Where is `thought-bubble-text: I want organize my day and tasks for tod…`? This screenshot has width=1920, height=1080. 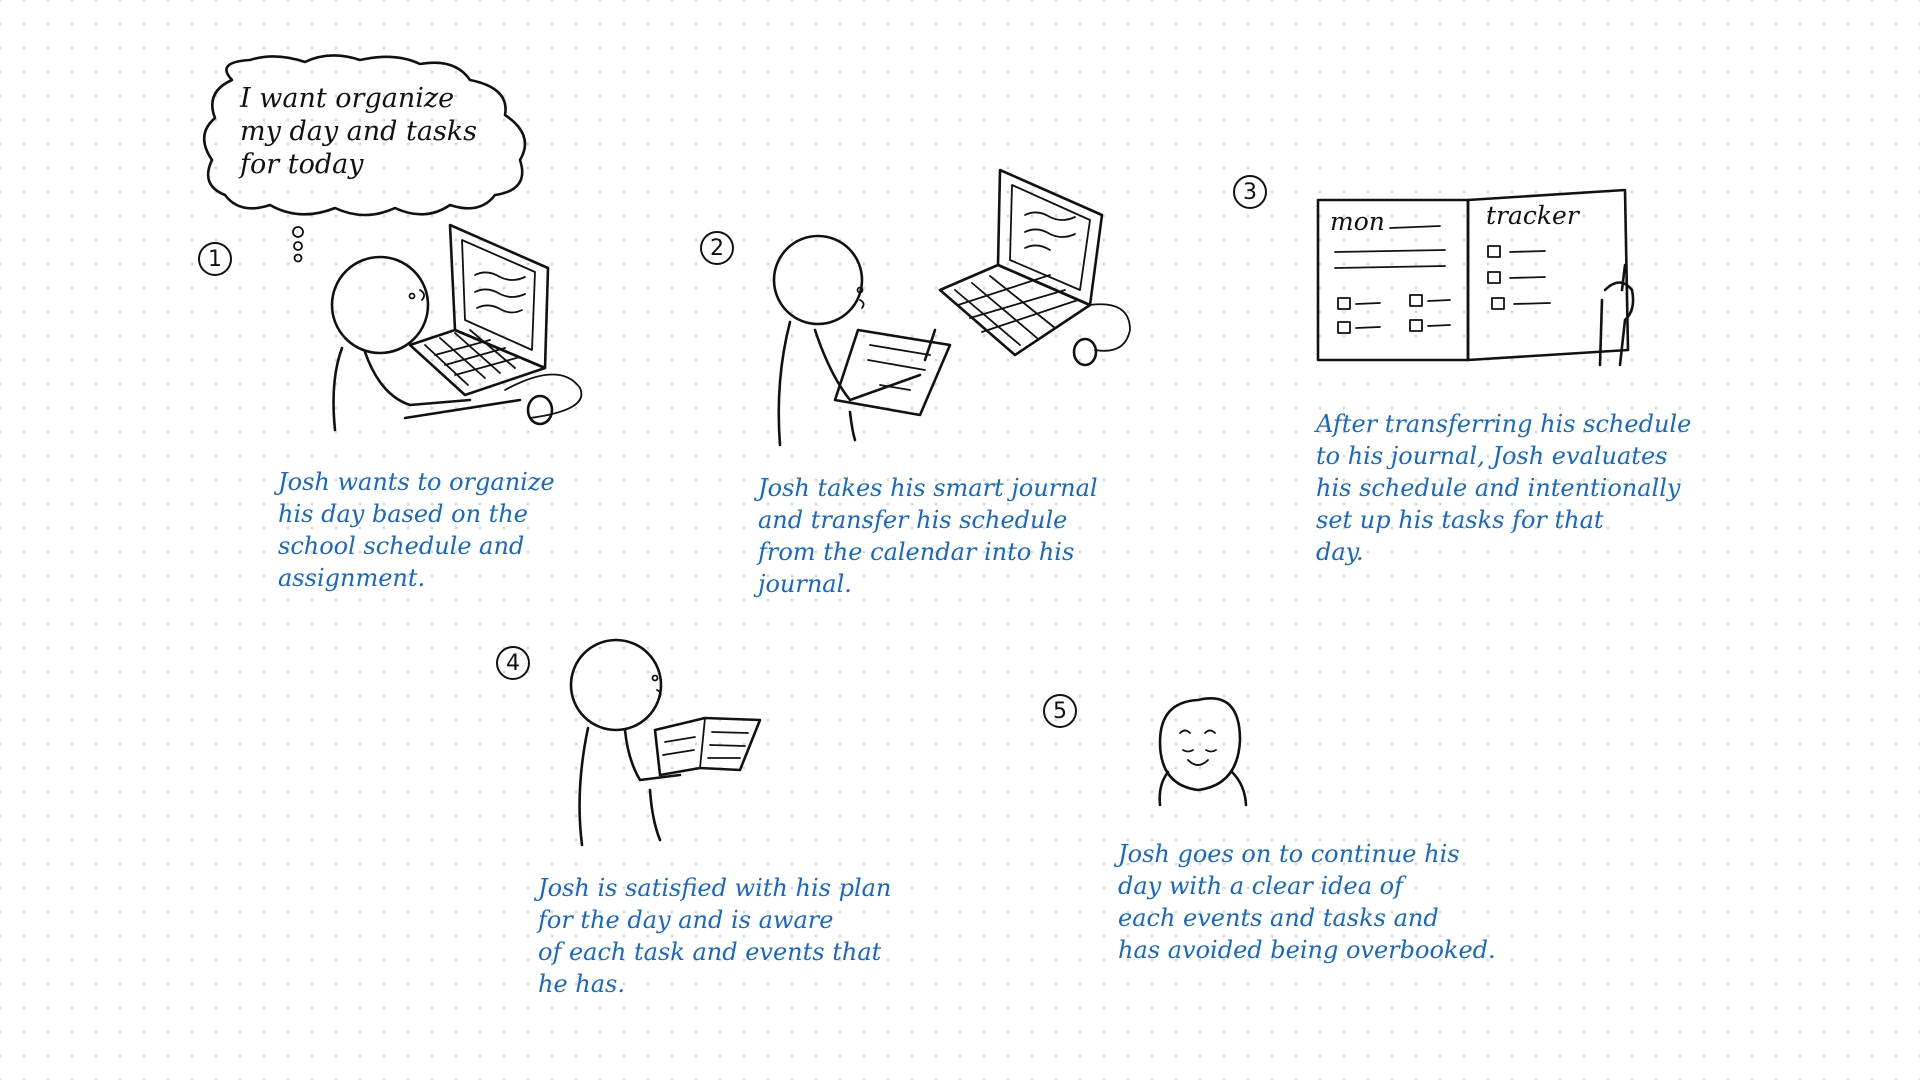
thought-bubble-text: I want organize my day and tasks for tod… is located at coordinates (359, 131).